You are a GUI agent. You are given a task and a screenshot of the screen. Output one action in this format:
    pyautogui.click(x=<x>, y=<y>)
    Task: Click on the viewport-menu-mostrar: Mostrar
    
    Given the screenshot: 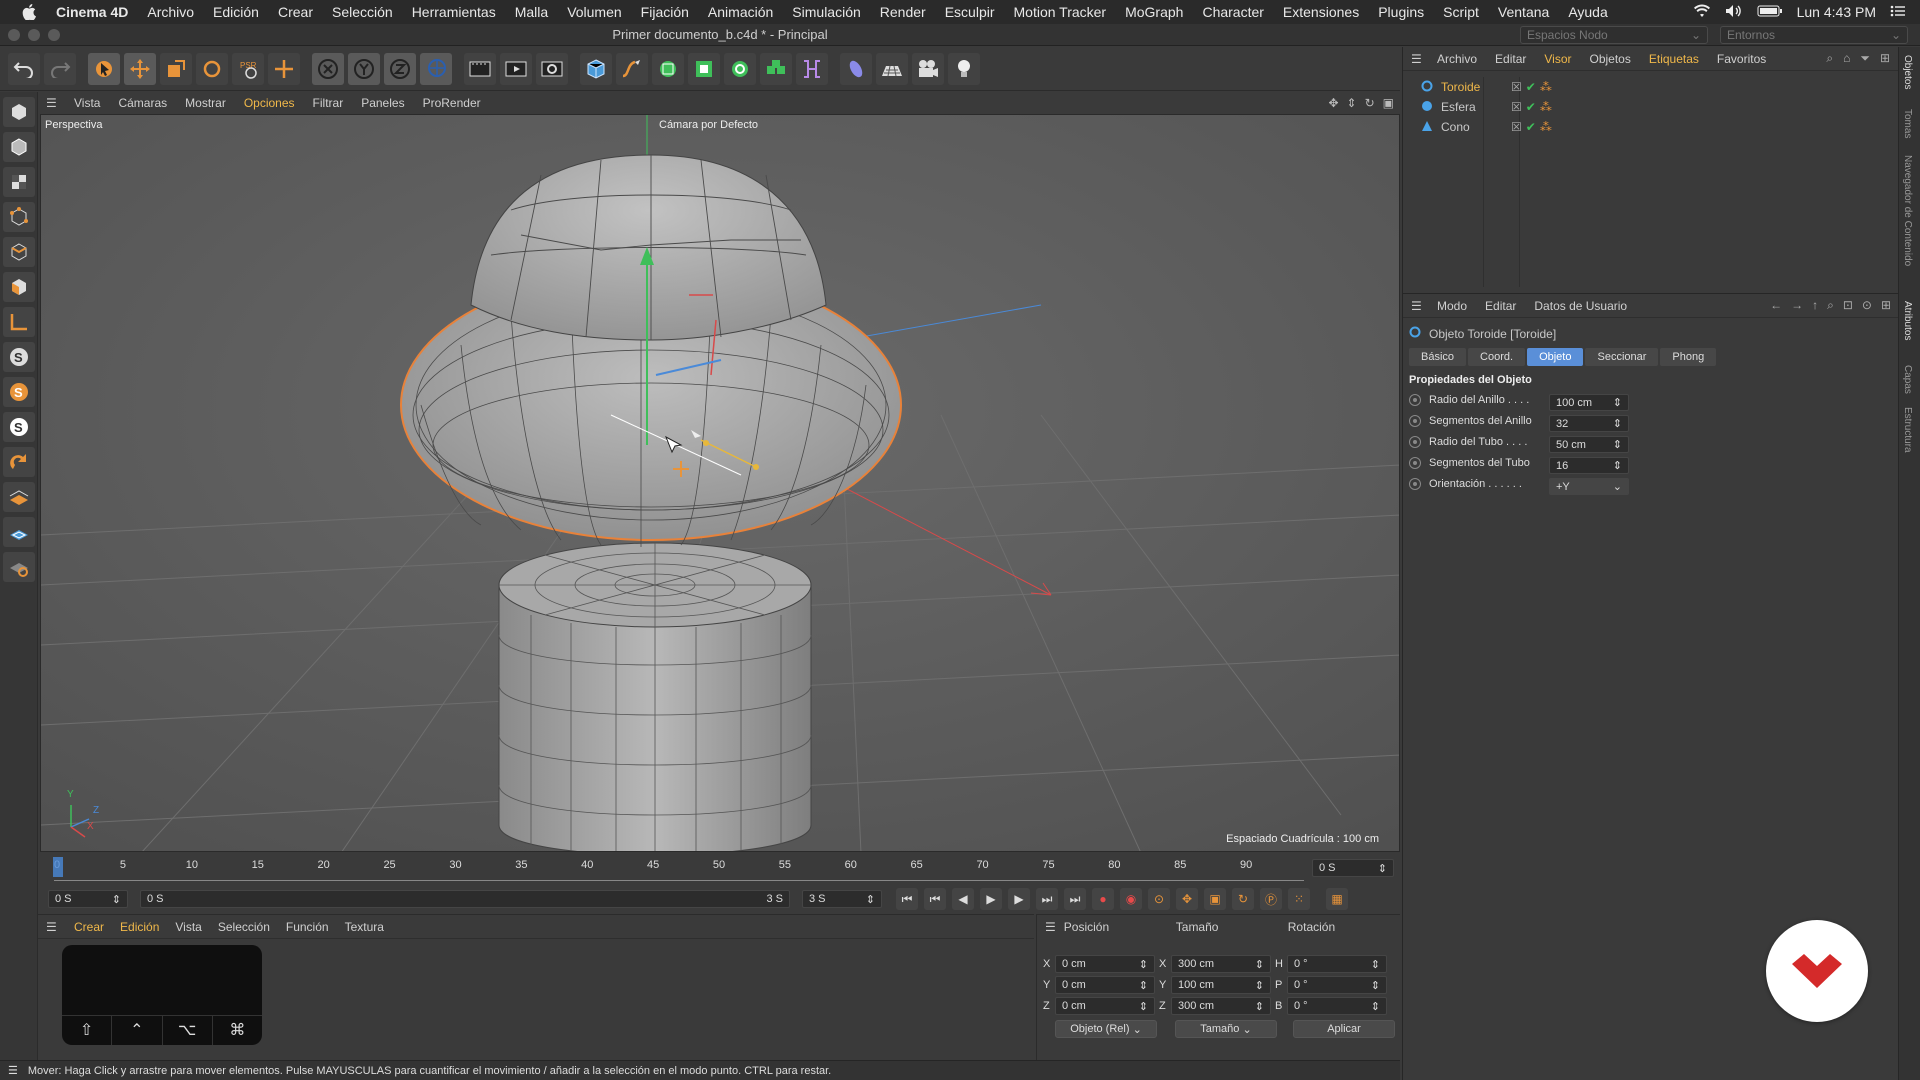 What is the action you would take?
    pyautogui.click(x=205, y=103)
    